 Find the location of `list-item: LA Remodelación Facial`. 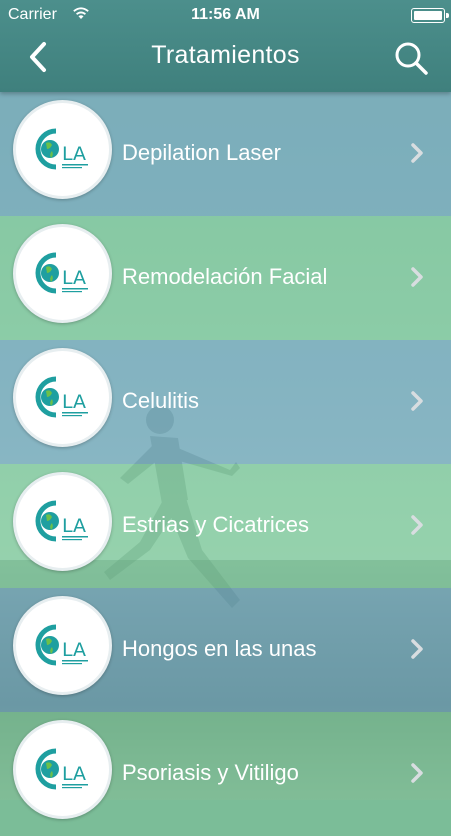

list-item: LA Remodelación Facial is located at coordinates (225, 278).